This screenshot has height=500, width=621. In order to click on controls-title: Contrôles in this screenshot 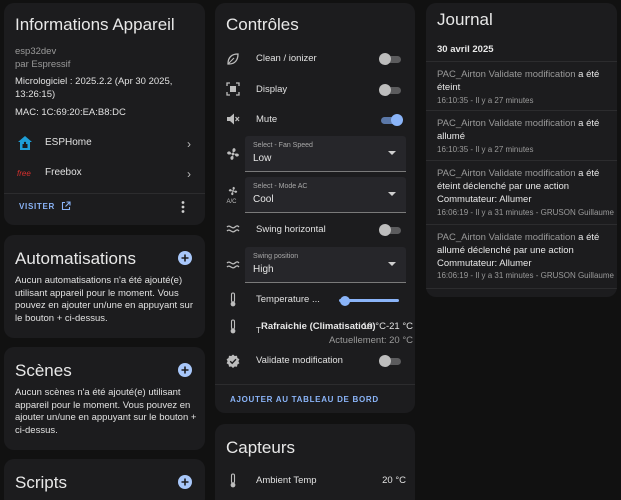, I will do `click(262, 24)`.